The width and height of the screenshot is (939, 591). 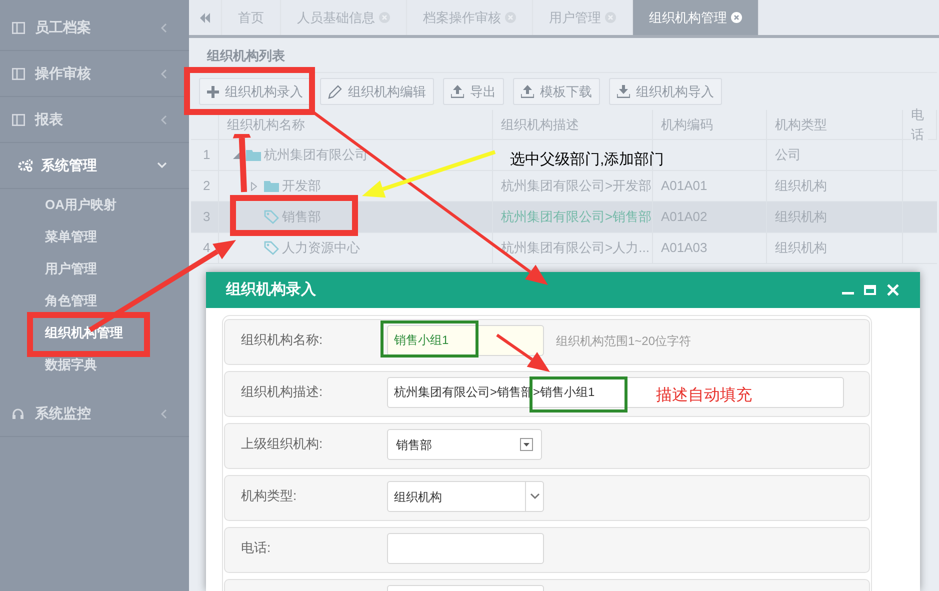 What do you see at coordinates (94, 414) in the screenshot?
I see `menu-item: 系统监控` at bounding box center [94, 414].